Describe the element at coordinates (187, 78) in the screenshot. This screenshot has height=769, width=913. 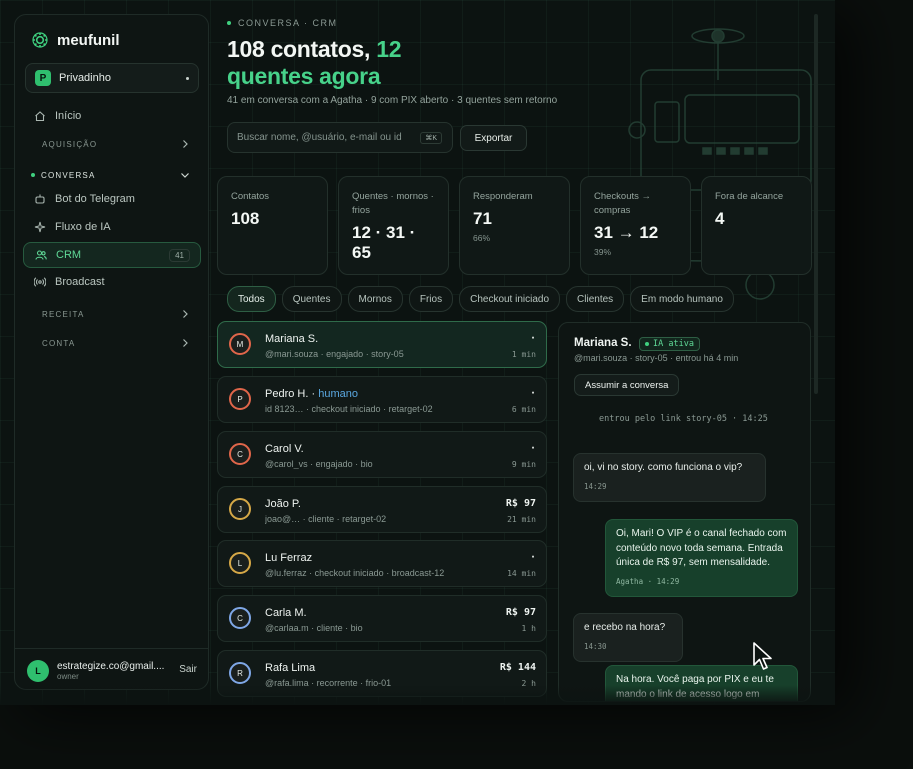
I see `workspace-menu-icon` at that location.